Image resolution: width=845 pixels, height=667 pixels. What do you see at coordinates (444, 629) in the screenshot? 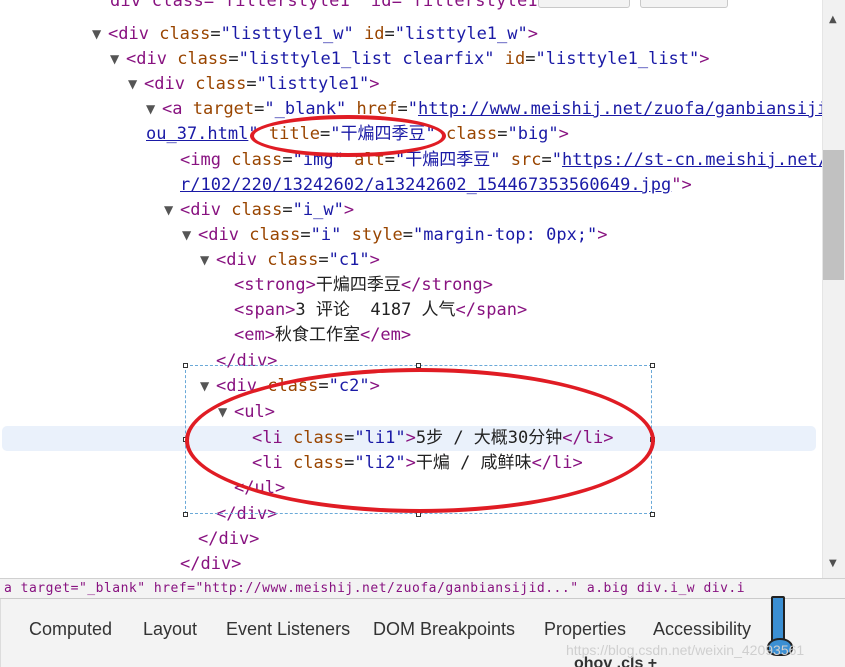
I see `tab-dom-breakpoints: DOM Breakpoints` at bounding box center [444, 629].